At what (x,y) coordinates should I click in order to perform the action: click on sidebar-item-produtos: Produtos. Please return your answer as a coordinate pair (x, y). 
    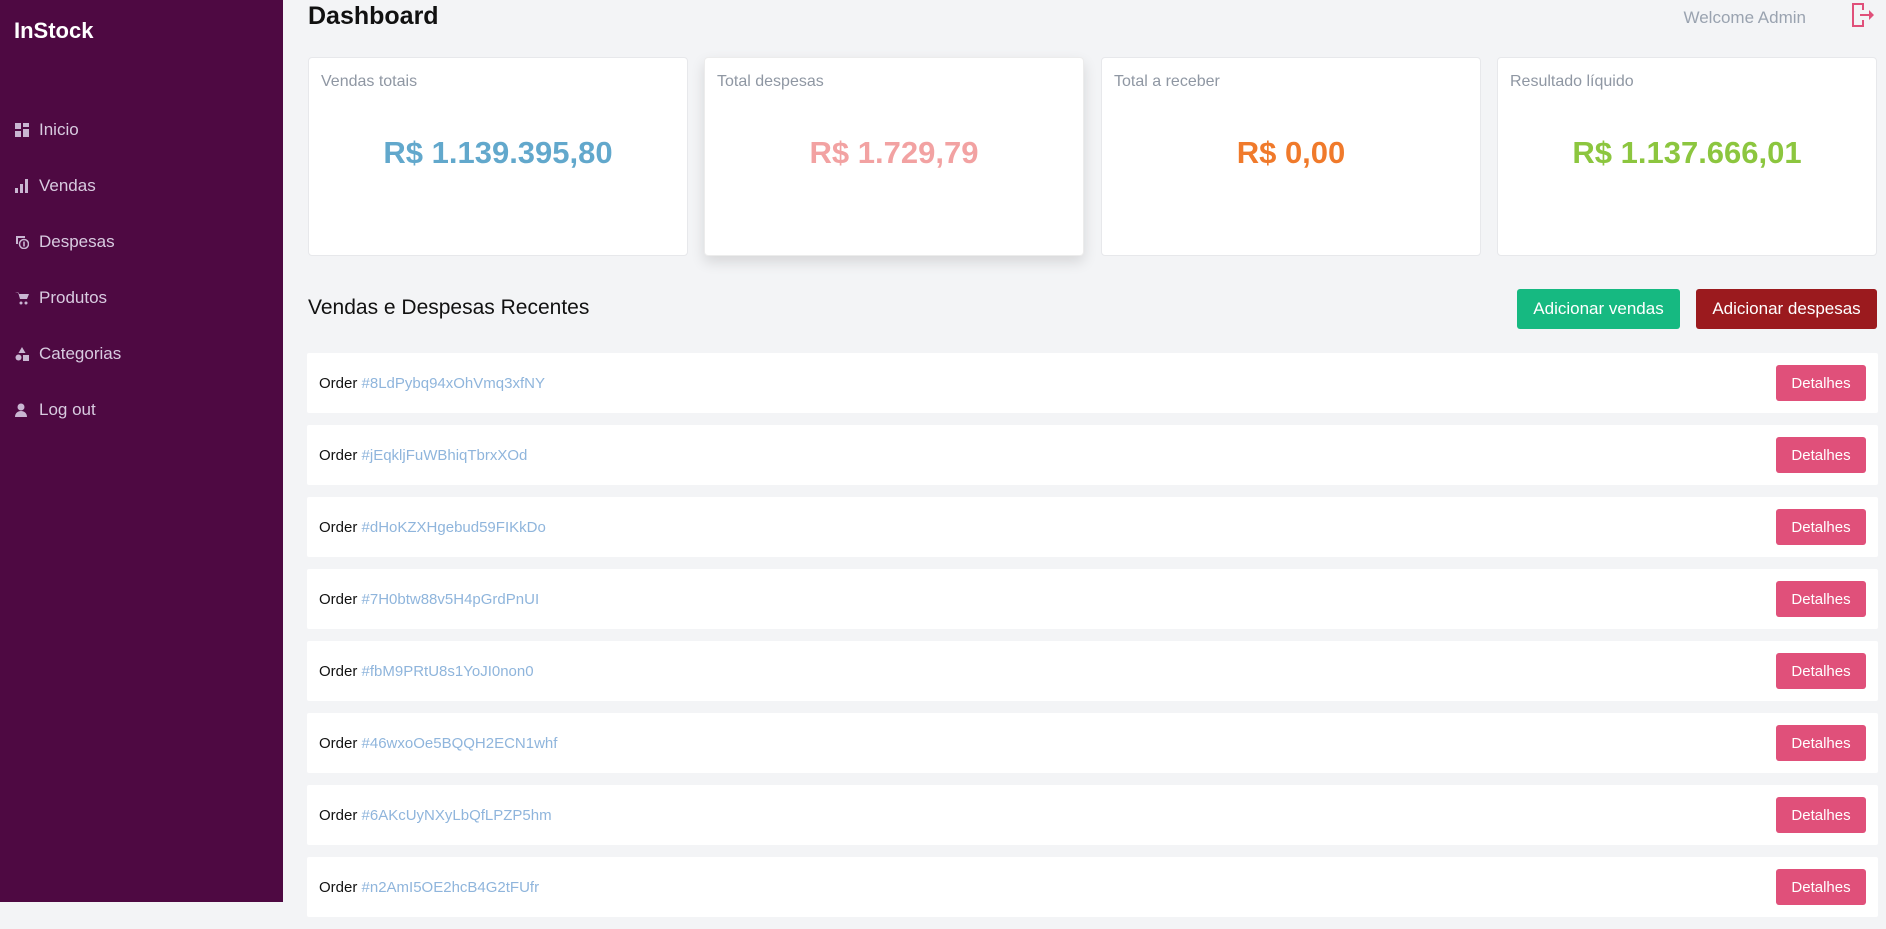
    Looking at the image, I should click on (141, 298).